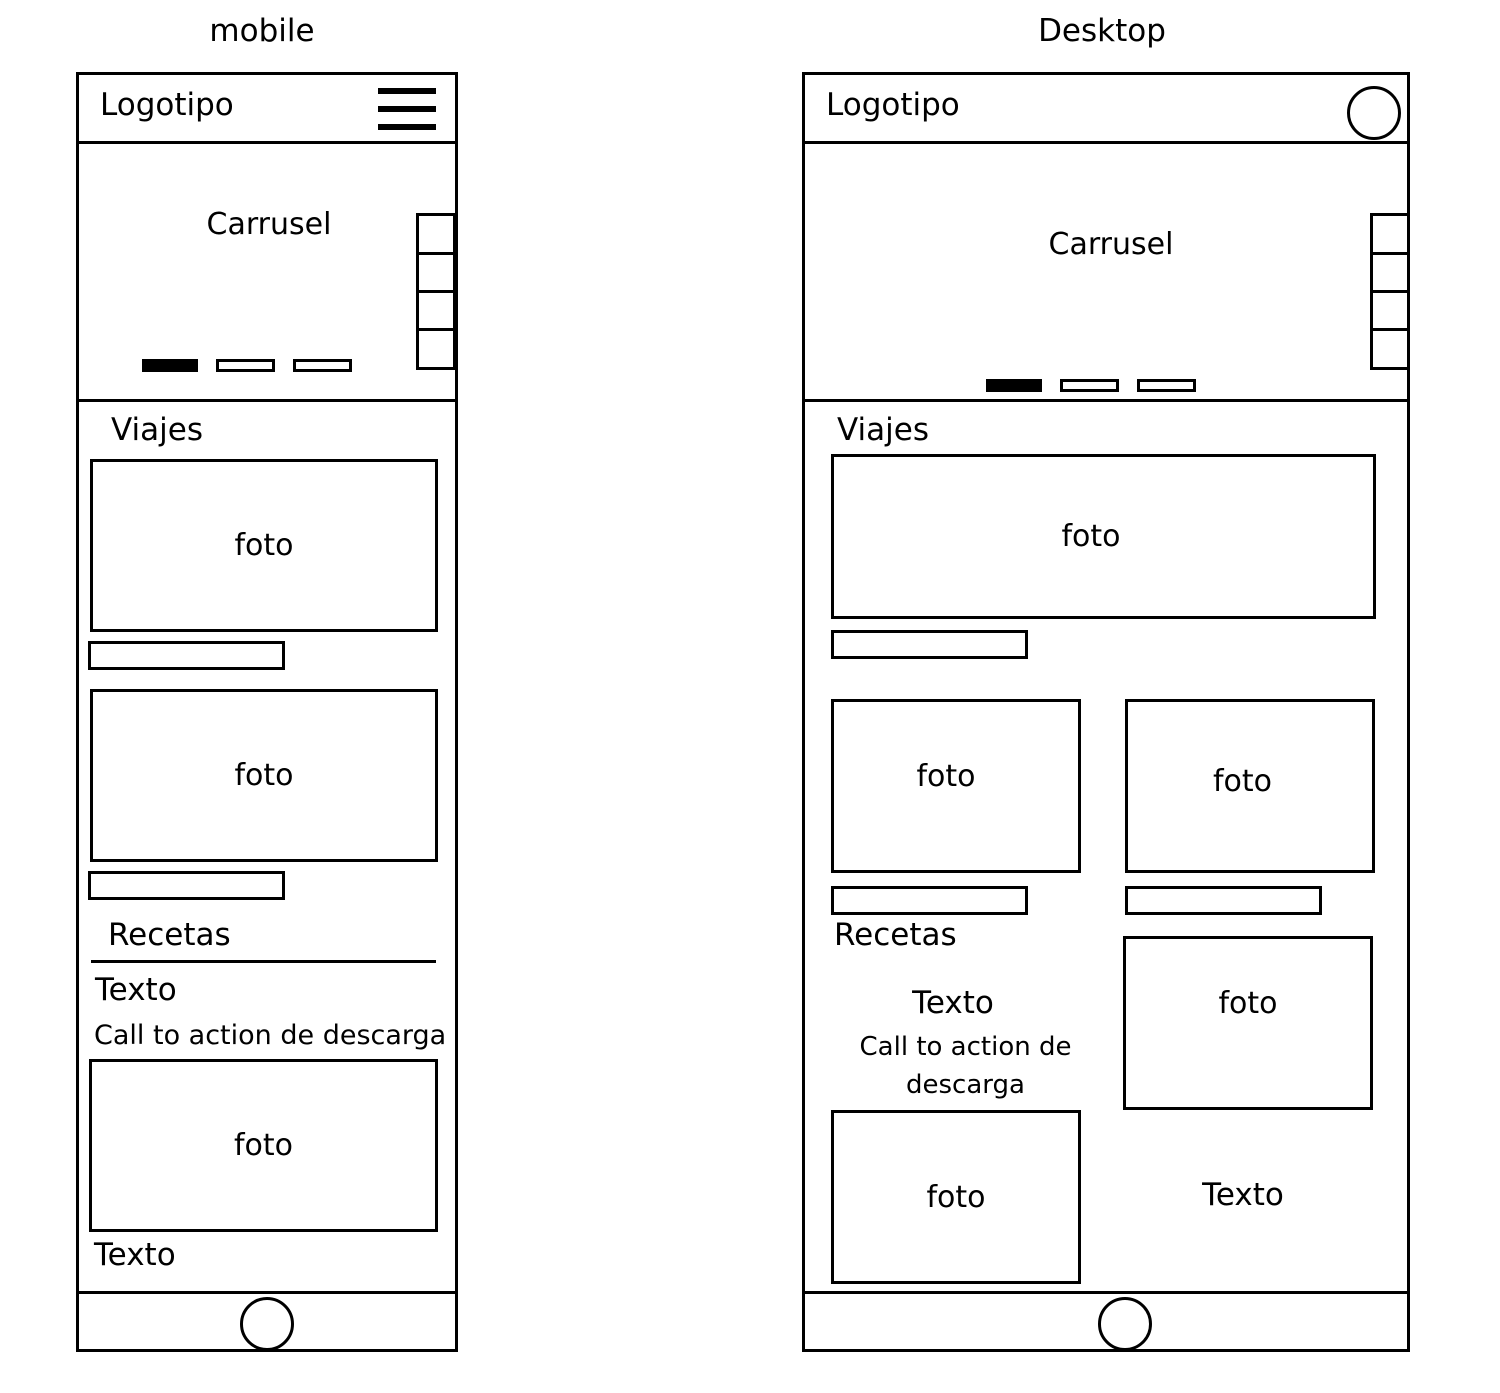  I want to click on mobile-heading: mobile, so click(262, 31).